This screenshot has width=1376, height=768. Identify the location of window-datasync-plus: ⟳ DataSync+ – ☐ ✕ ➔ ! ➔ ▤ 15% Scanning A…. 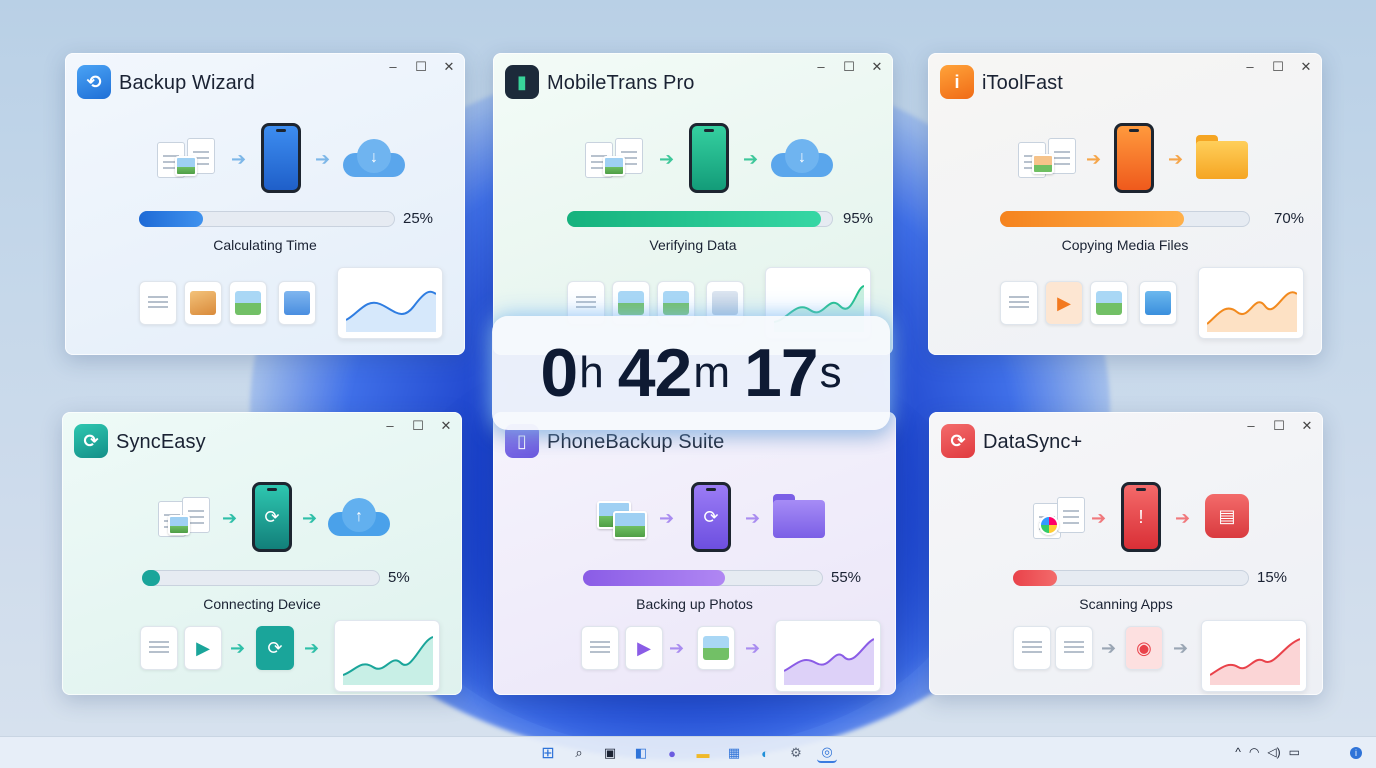
(1126, 553).